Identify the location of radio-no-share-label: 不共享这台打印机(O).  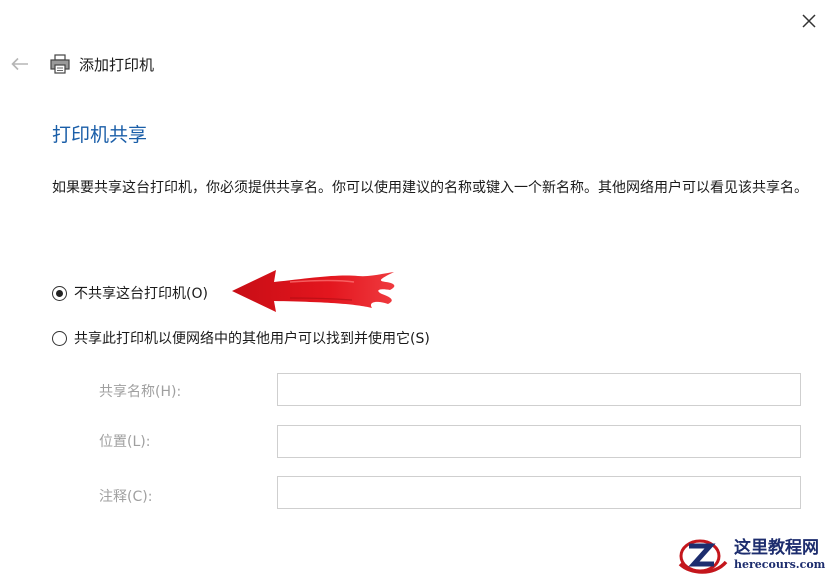
(141, 294).